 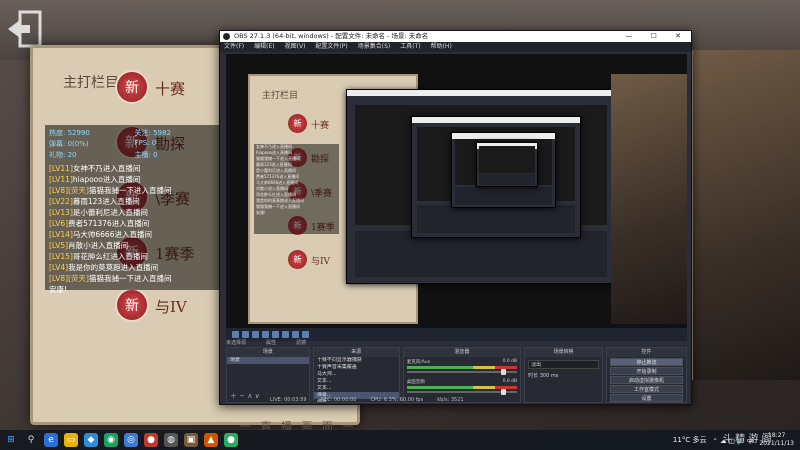 What do you see at coordinates (564, 364) in the screenshot?
I see `transition-select: 淡出` at bounding box center [564, 364].